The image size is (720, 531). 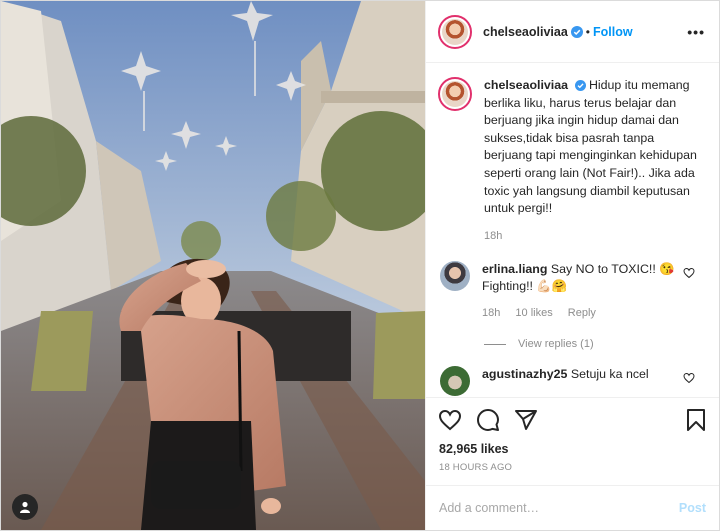 I want to click on comment-username: agustinazhy25, so click(x=524, y=374).